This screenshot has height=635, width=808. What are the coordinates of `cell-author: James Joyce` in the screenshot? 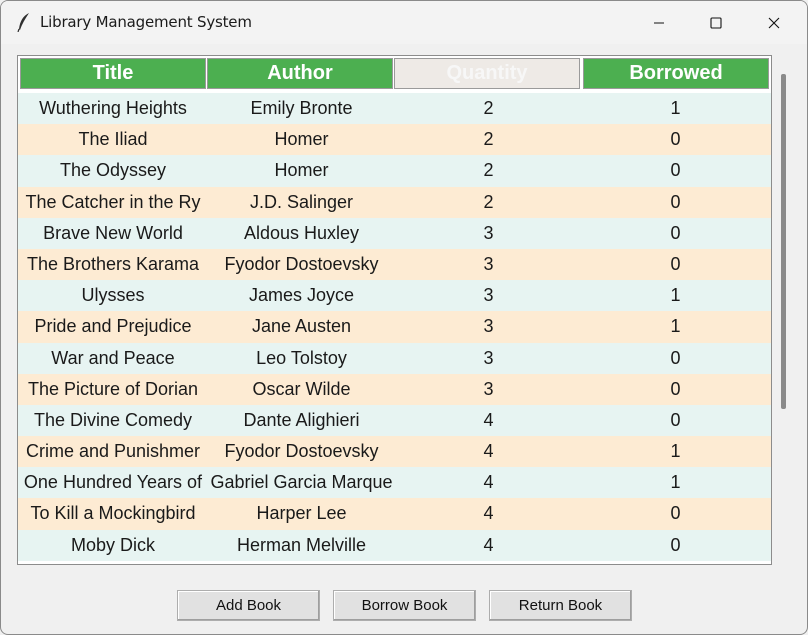 It's located at (301, 295).